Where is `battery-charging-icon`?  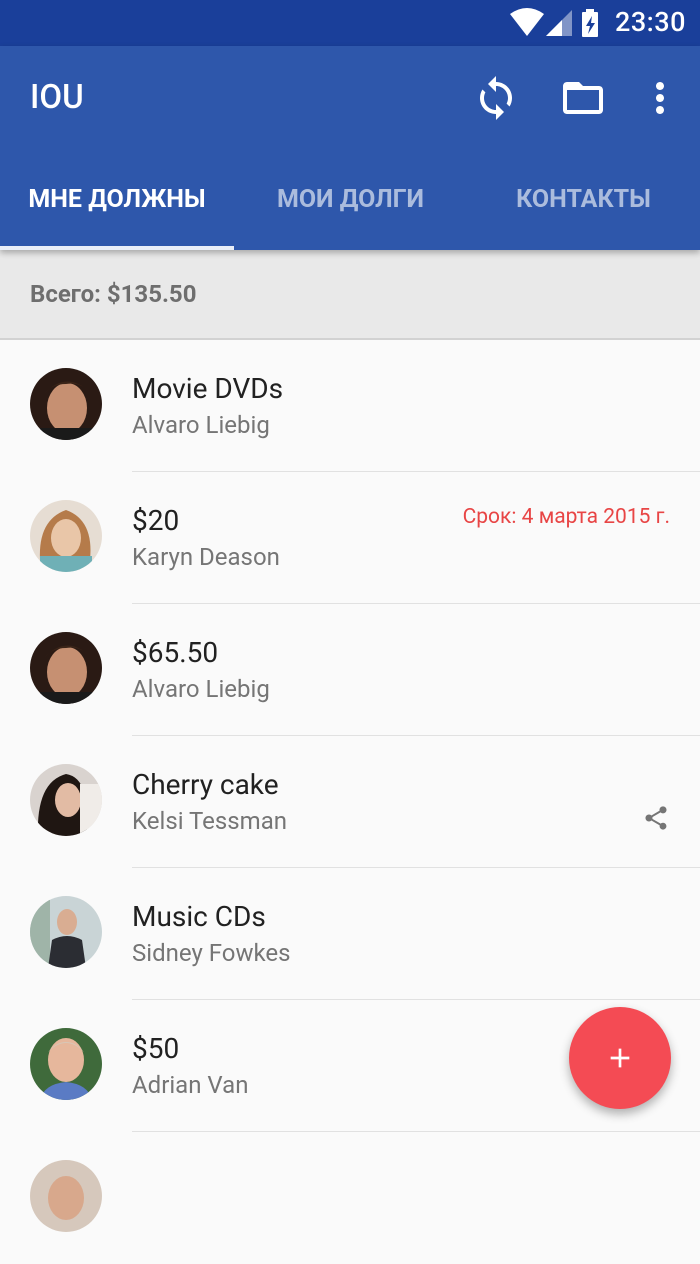 battery-charging-icon is located at coordinates (590, 23).